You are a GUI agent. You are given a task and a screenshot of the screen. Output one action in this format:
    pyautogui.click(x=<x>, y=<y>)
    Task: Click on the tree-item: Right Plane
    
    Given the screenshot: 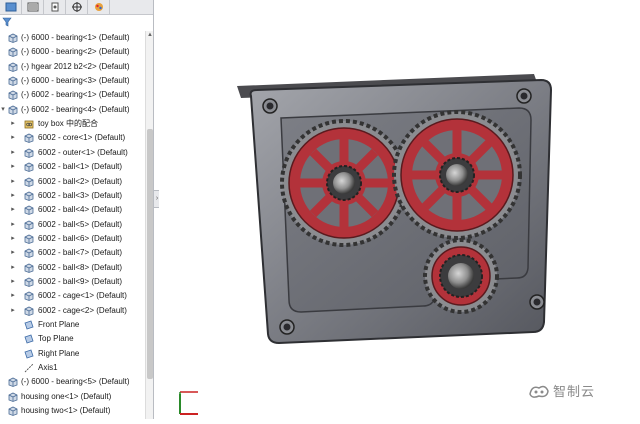 What is the action you would take?
    pyautogui.click(x=72, y=354)
    